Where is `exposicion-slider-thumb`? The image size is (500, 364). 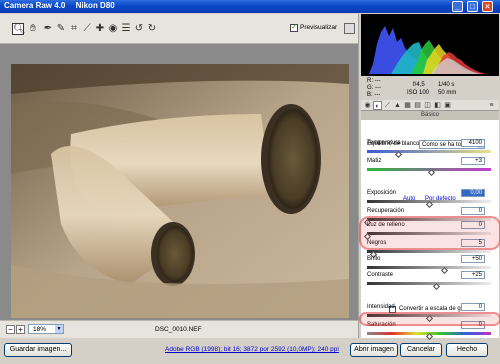 exposicion-slider-thumb is located at coordinates (429, 204).